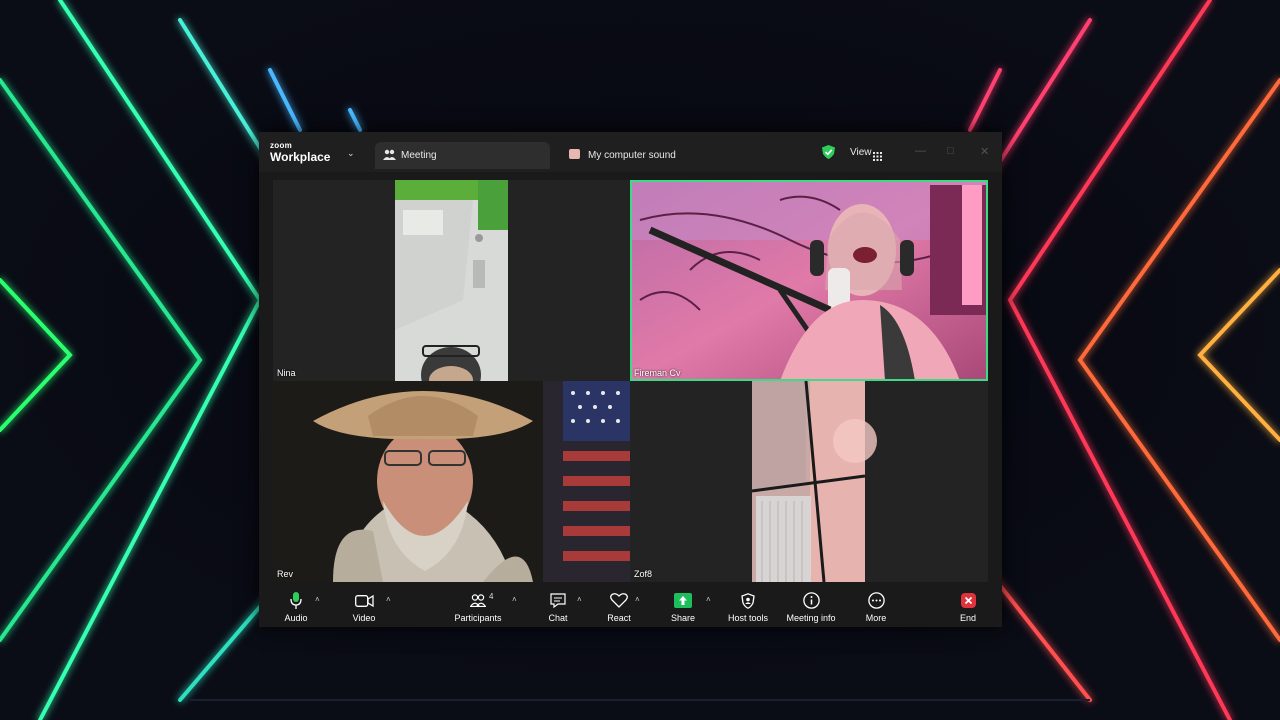  Describe the element at coordinates (419, 155) in the screenshot. I see `tab-meeting-label: Meeting` at that location.